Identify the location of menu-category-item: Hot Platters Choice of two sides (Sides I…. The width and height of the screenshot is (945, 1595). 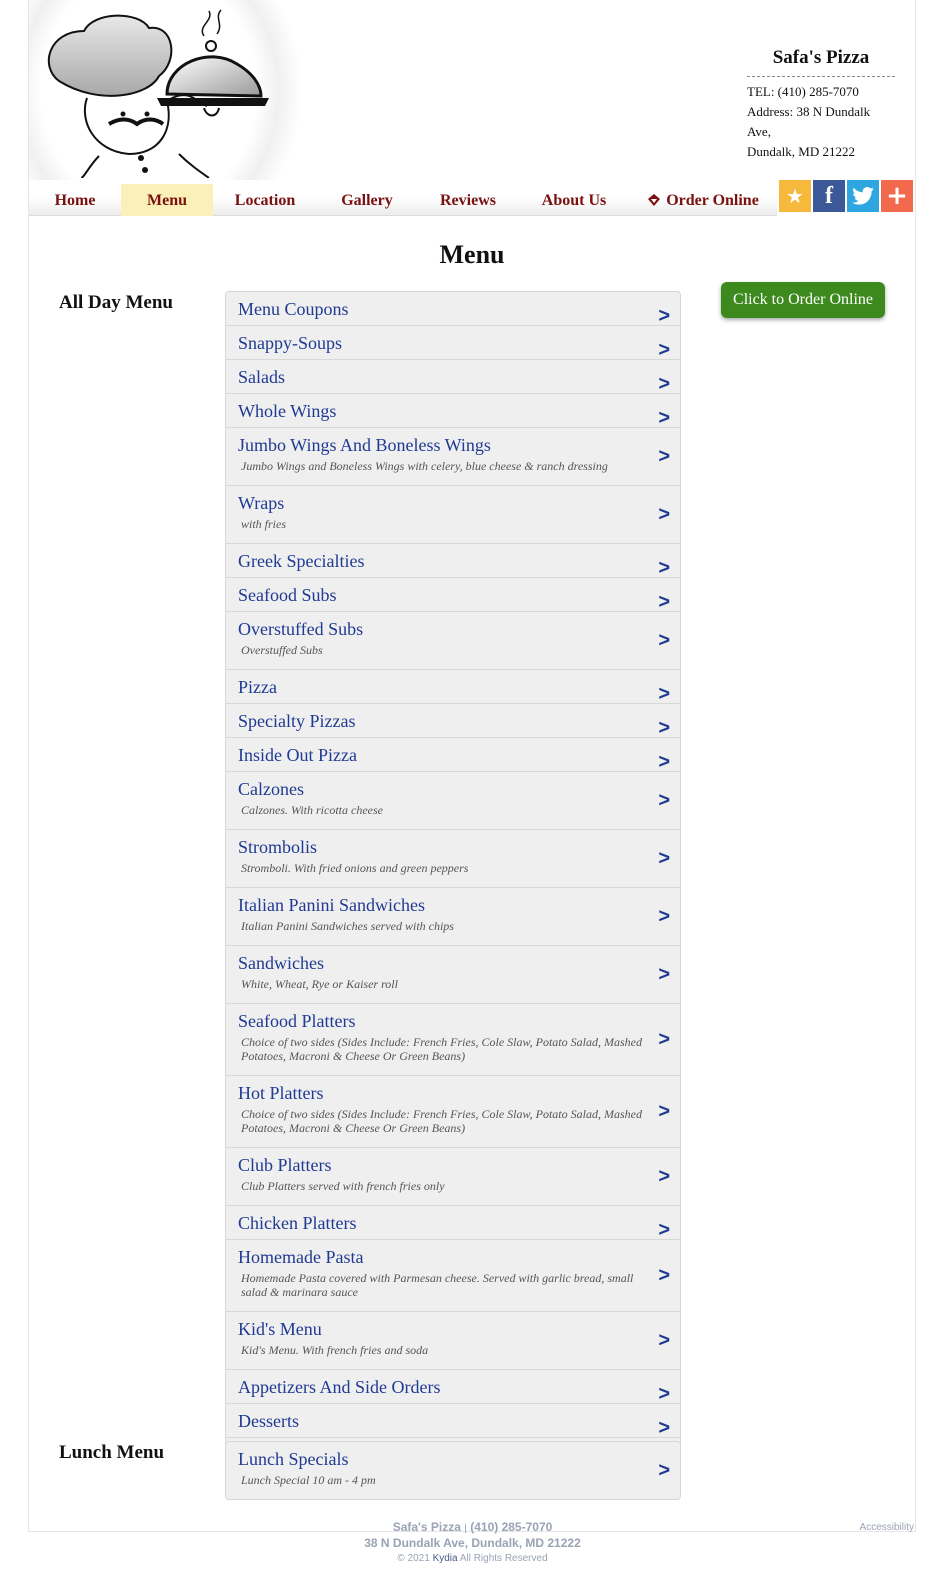
(453, 1112).